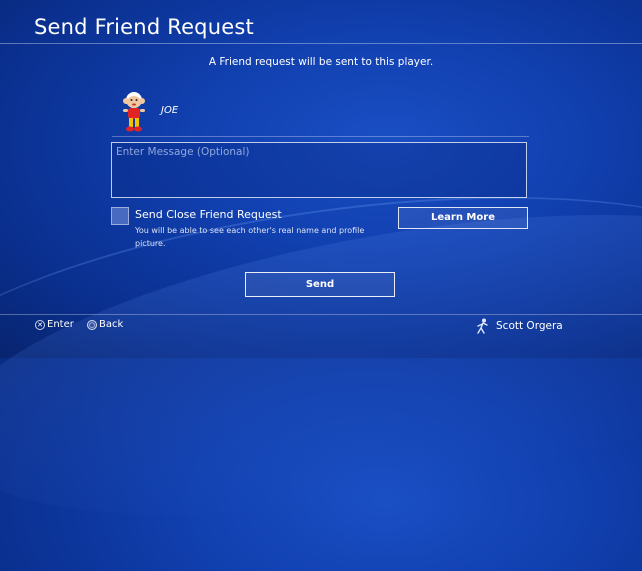 This screenshot has width=642, height=571. Describe the element at coordinates (482, 326) in the screenshot. I see `user-figure-icon` at that location.